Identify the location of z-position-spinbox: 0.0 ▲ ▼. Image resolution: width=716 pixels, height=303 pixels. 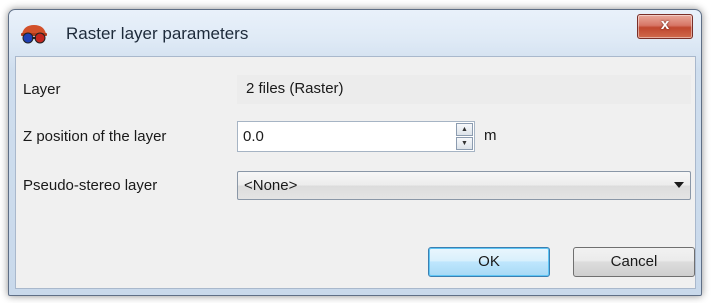
(356, 136).